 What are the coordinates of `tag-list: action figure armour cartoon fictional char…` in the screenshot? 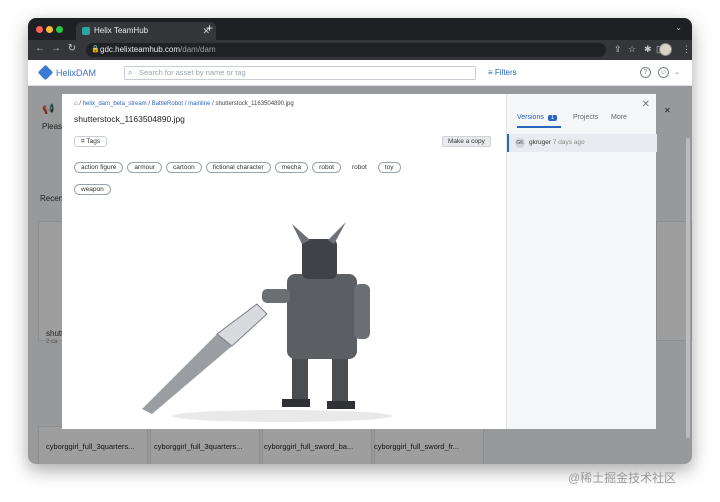 It's located at (254, 178).